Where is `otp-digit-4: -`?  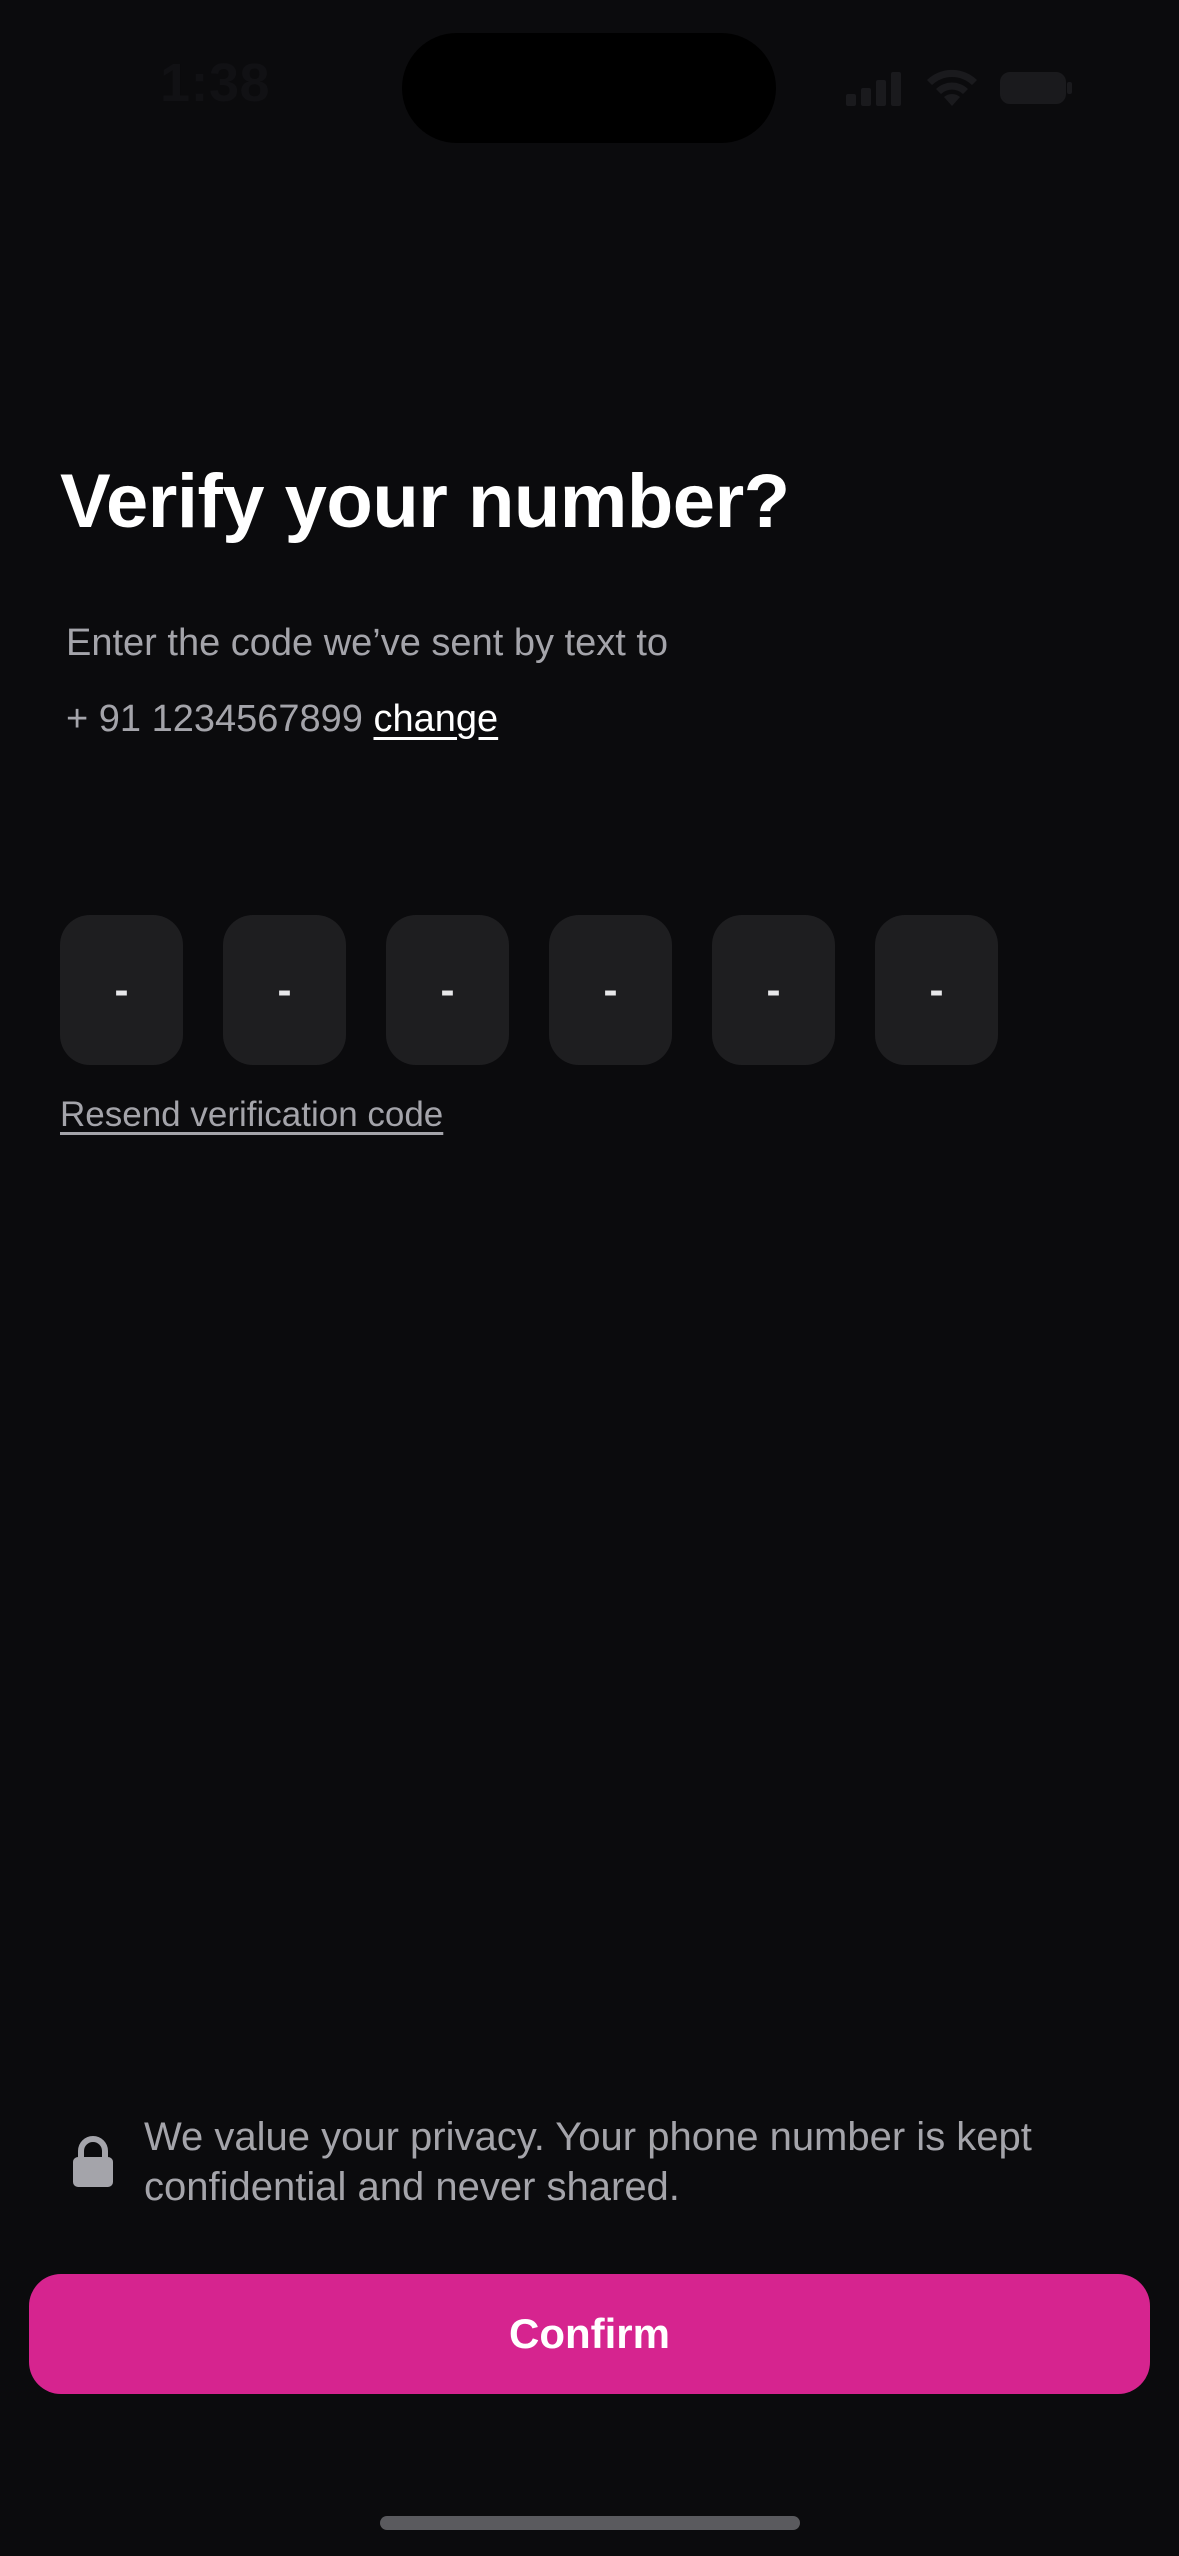
otp-digit-4: - is located at coordinates (610, 990).